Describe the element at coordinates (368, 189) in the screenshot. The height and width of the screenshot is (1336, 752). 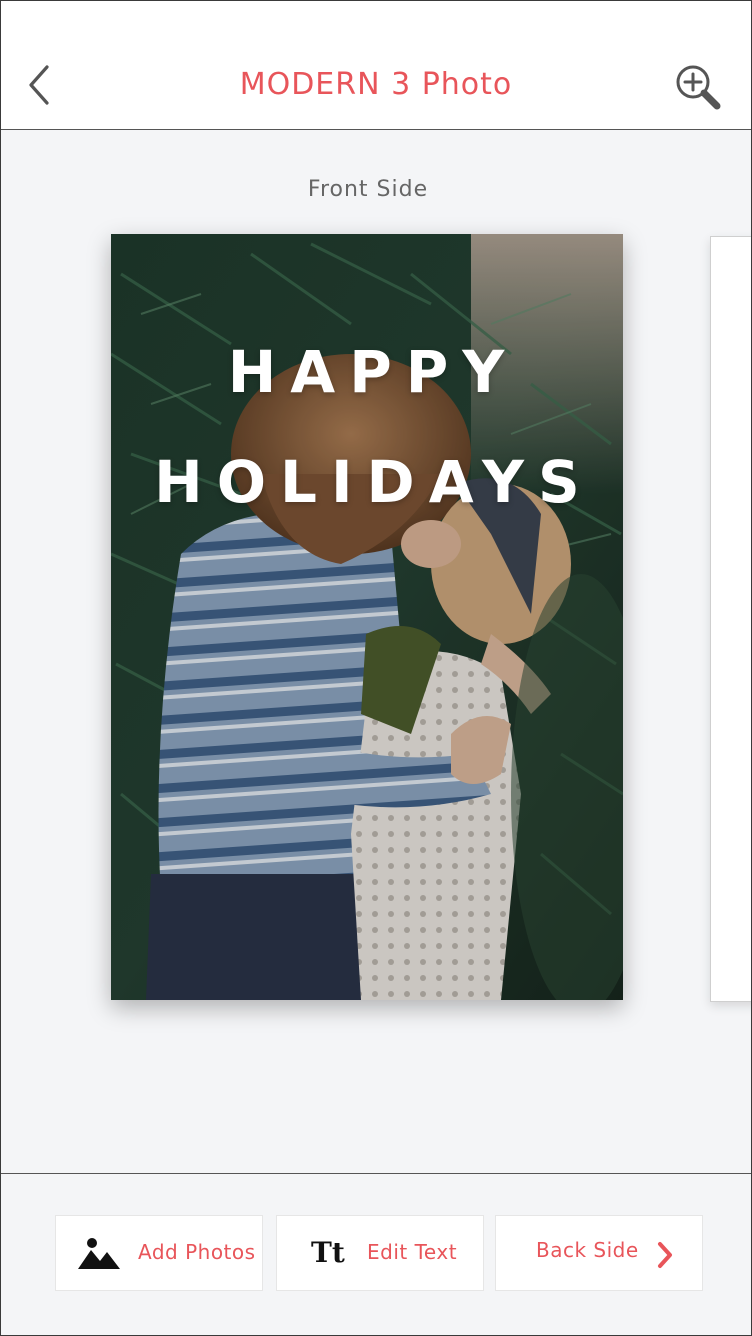
I see `side-label: Front Side` at that location.